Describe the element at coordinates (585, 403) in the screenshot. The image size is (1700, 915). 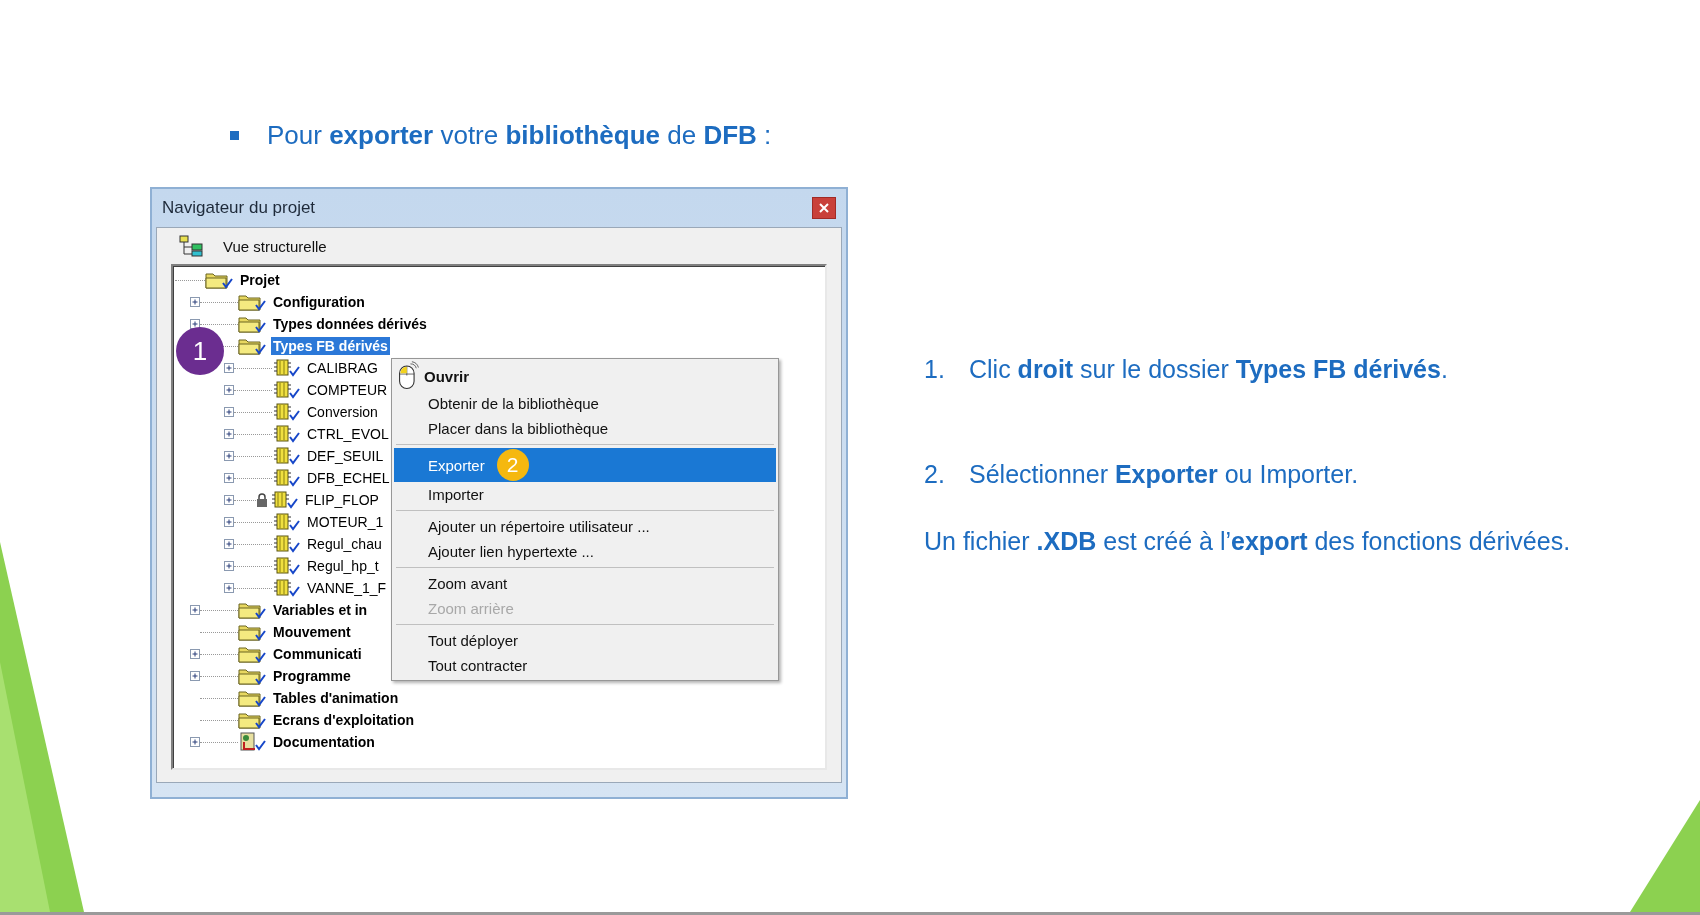
I see `menu-item: Obtenir de la bibliothèque` at that location.